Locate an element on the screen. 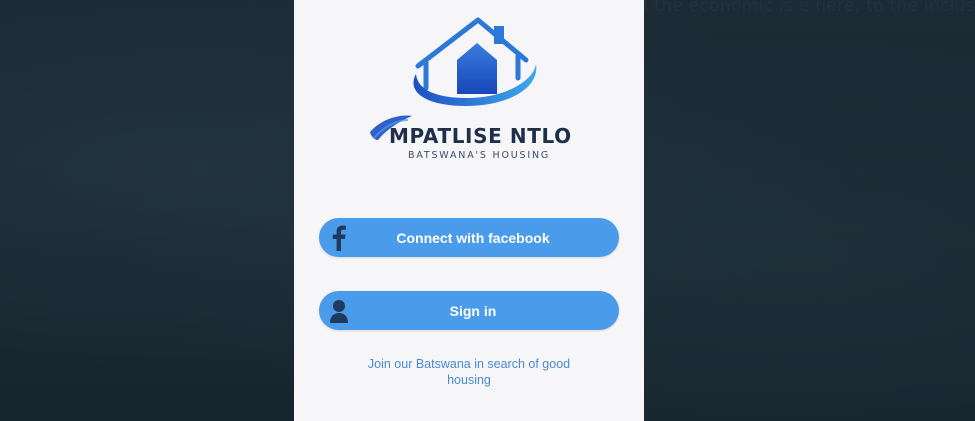 This screenshot has height=421, width=975. brand-tagline: BATSWANA'S HOUSING is located at coordinates (479, 155).